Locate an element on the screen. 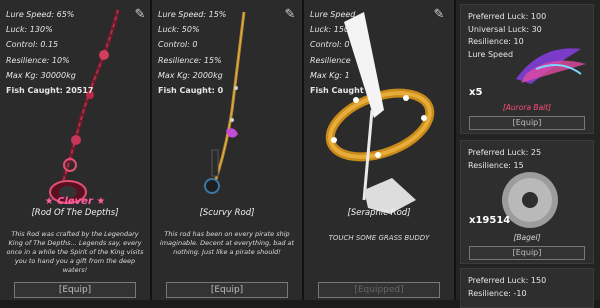 The height and width of the screenshot is (308, 600). stat-preferred-luck: Preferred Luck: 100 is located at coordinates (507, 16).